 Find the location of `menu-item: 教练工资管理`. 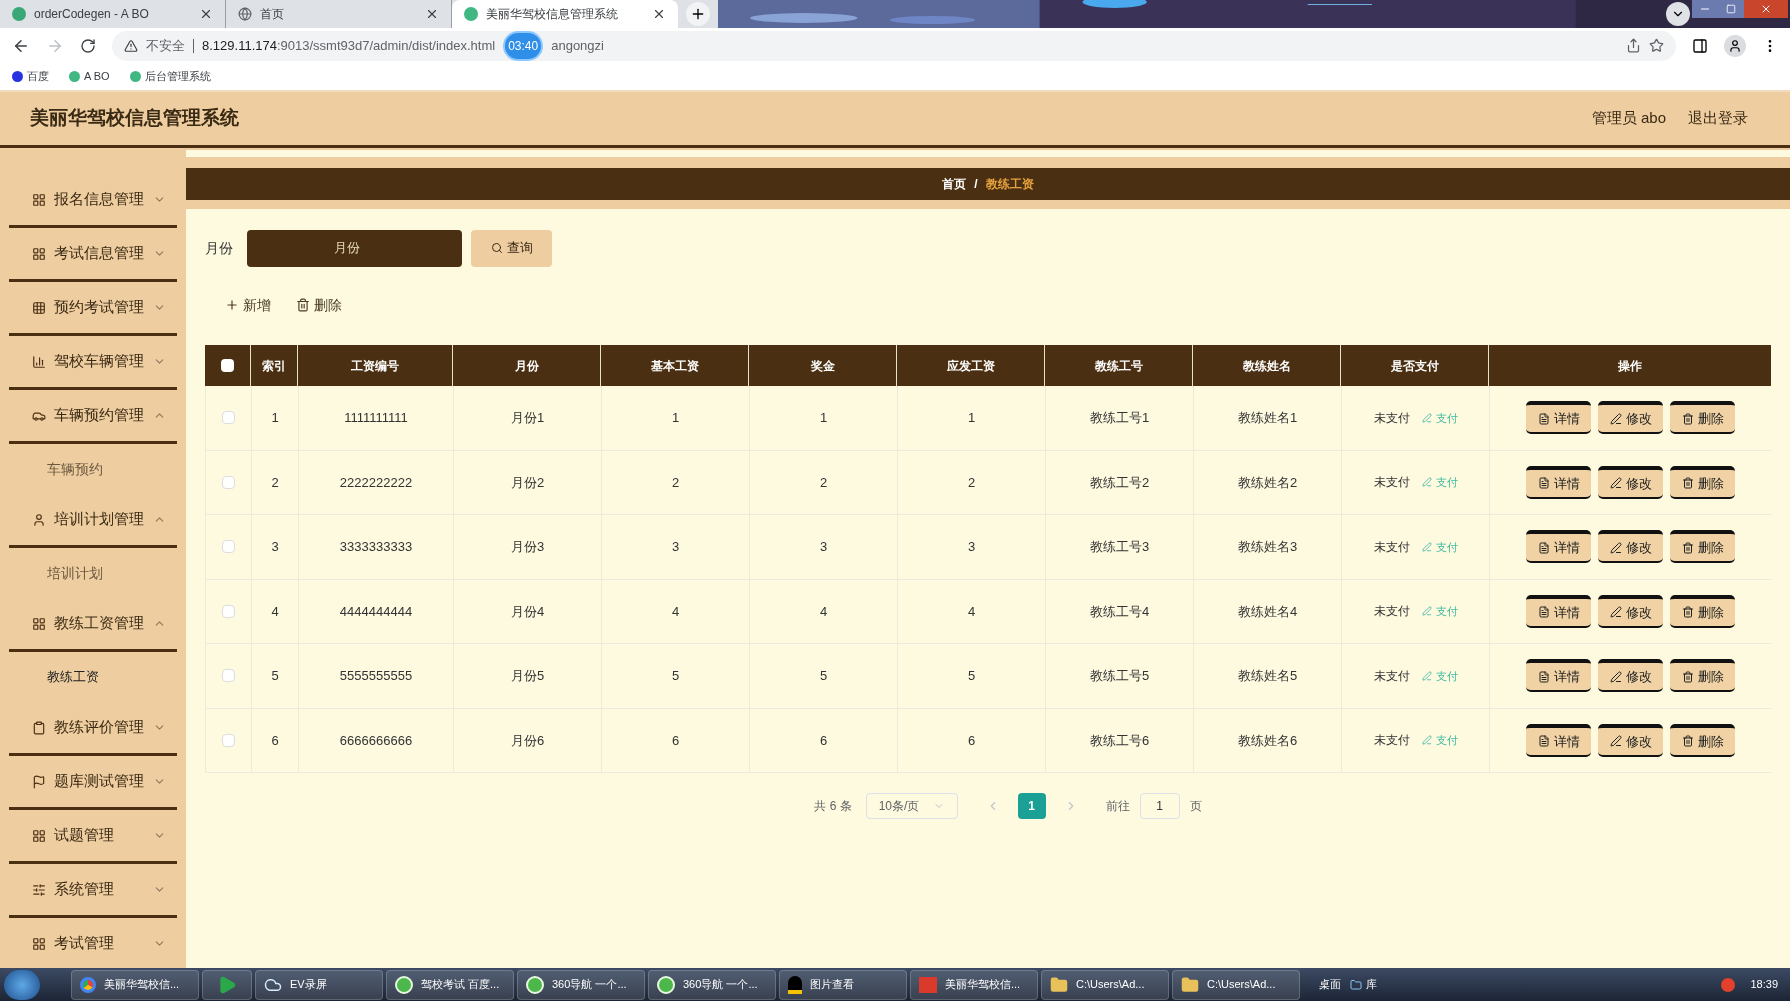

menu-item: 教练工资管理 is located at coordinates (93, 623).